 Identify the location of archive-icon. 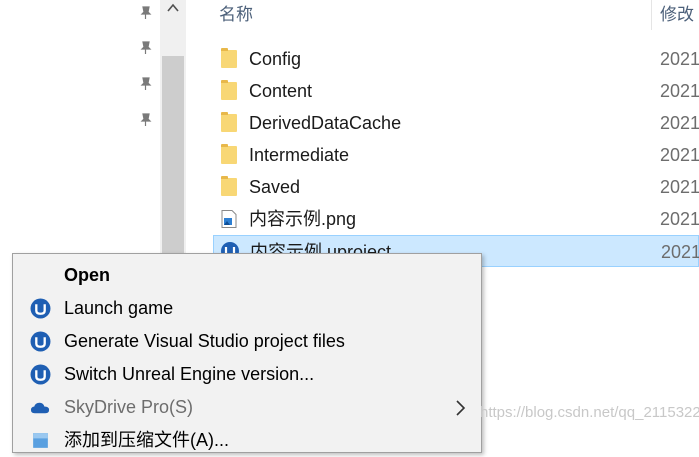
(40, 440).